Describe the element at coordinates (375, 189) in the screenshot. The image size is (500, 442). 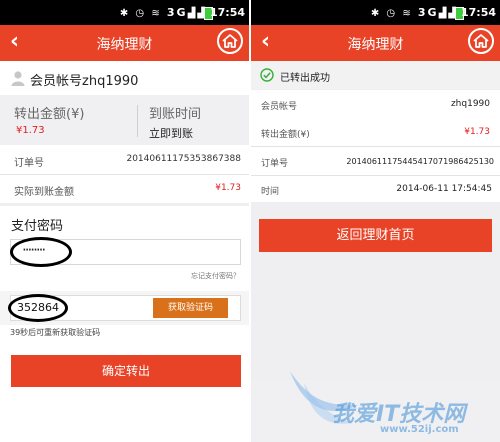
I see `result-row: 时间 2014-06-11 17:54:45` at that location.